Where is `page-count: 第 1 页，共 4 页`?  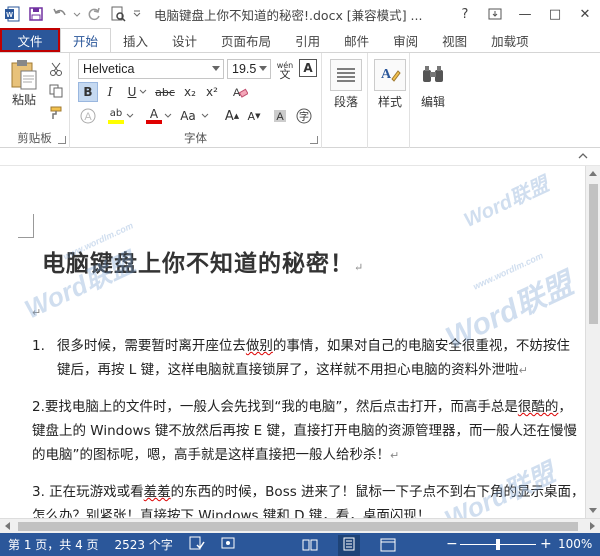 page-count: 第 1 页，共 4 页 is located at coordinates (53, 544).